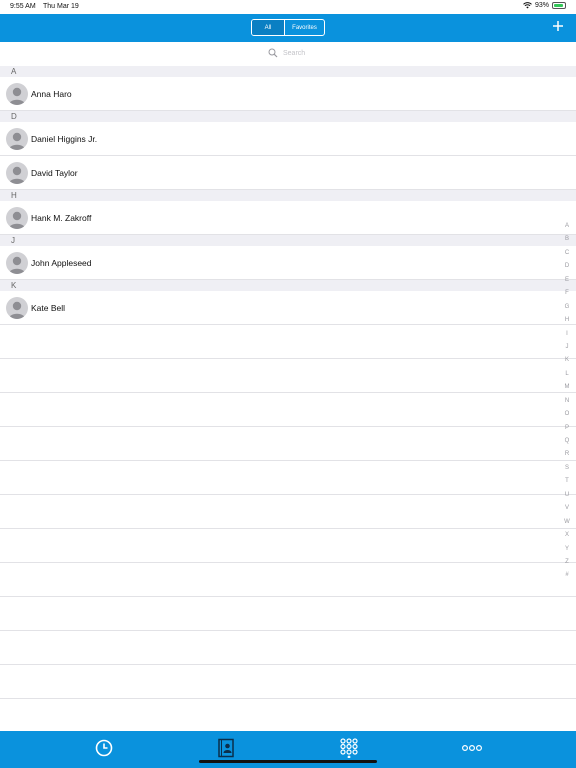 The width and height of the screenshot is (576, 768). Describe the element at coordinates (51, 94) in the screenshot. I see `contact-name: Anna Haro` at that location.